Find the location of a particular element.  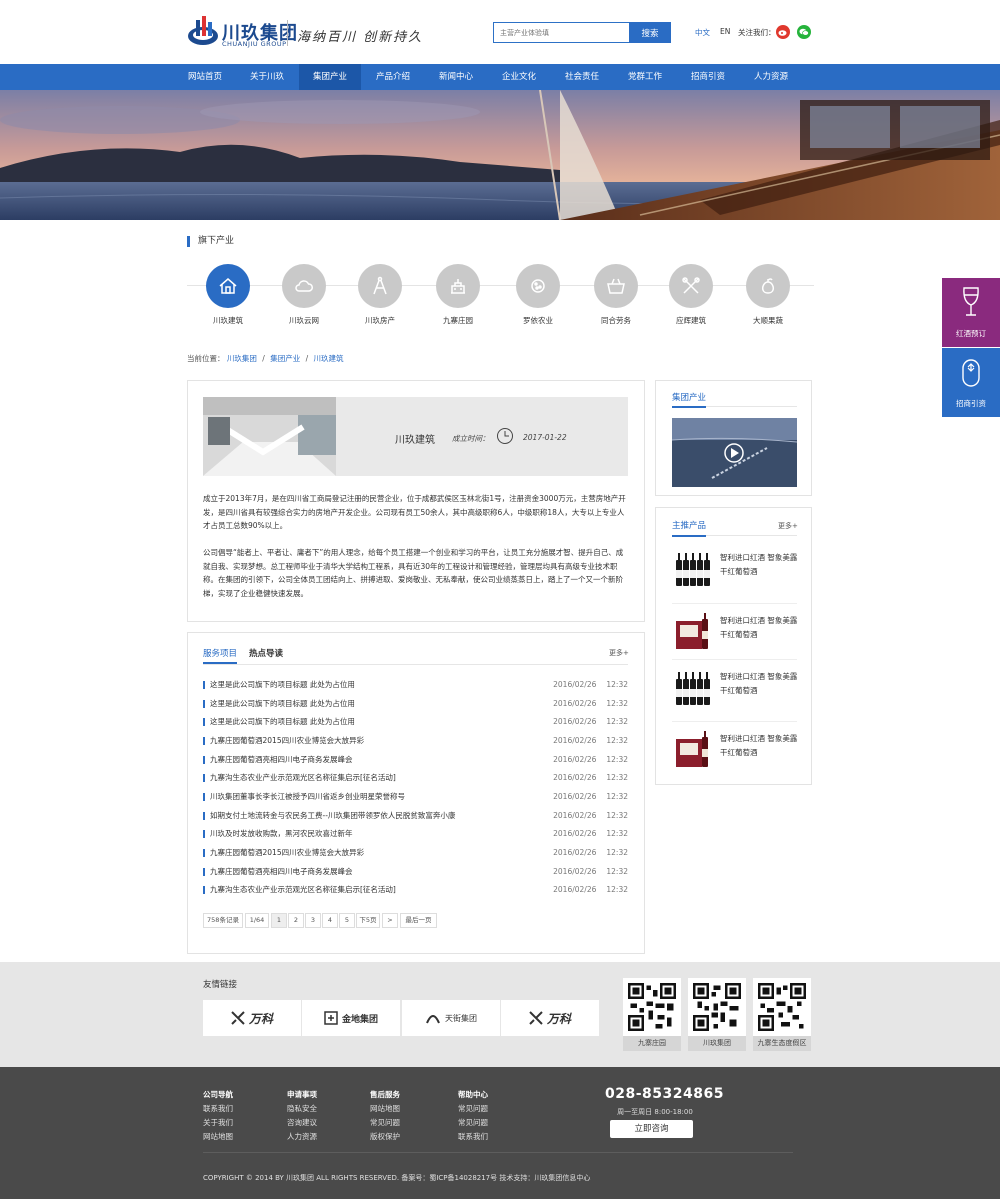

tab-services: 服务项目 is located at coordinates (220, 653).